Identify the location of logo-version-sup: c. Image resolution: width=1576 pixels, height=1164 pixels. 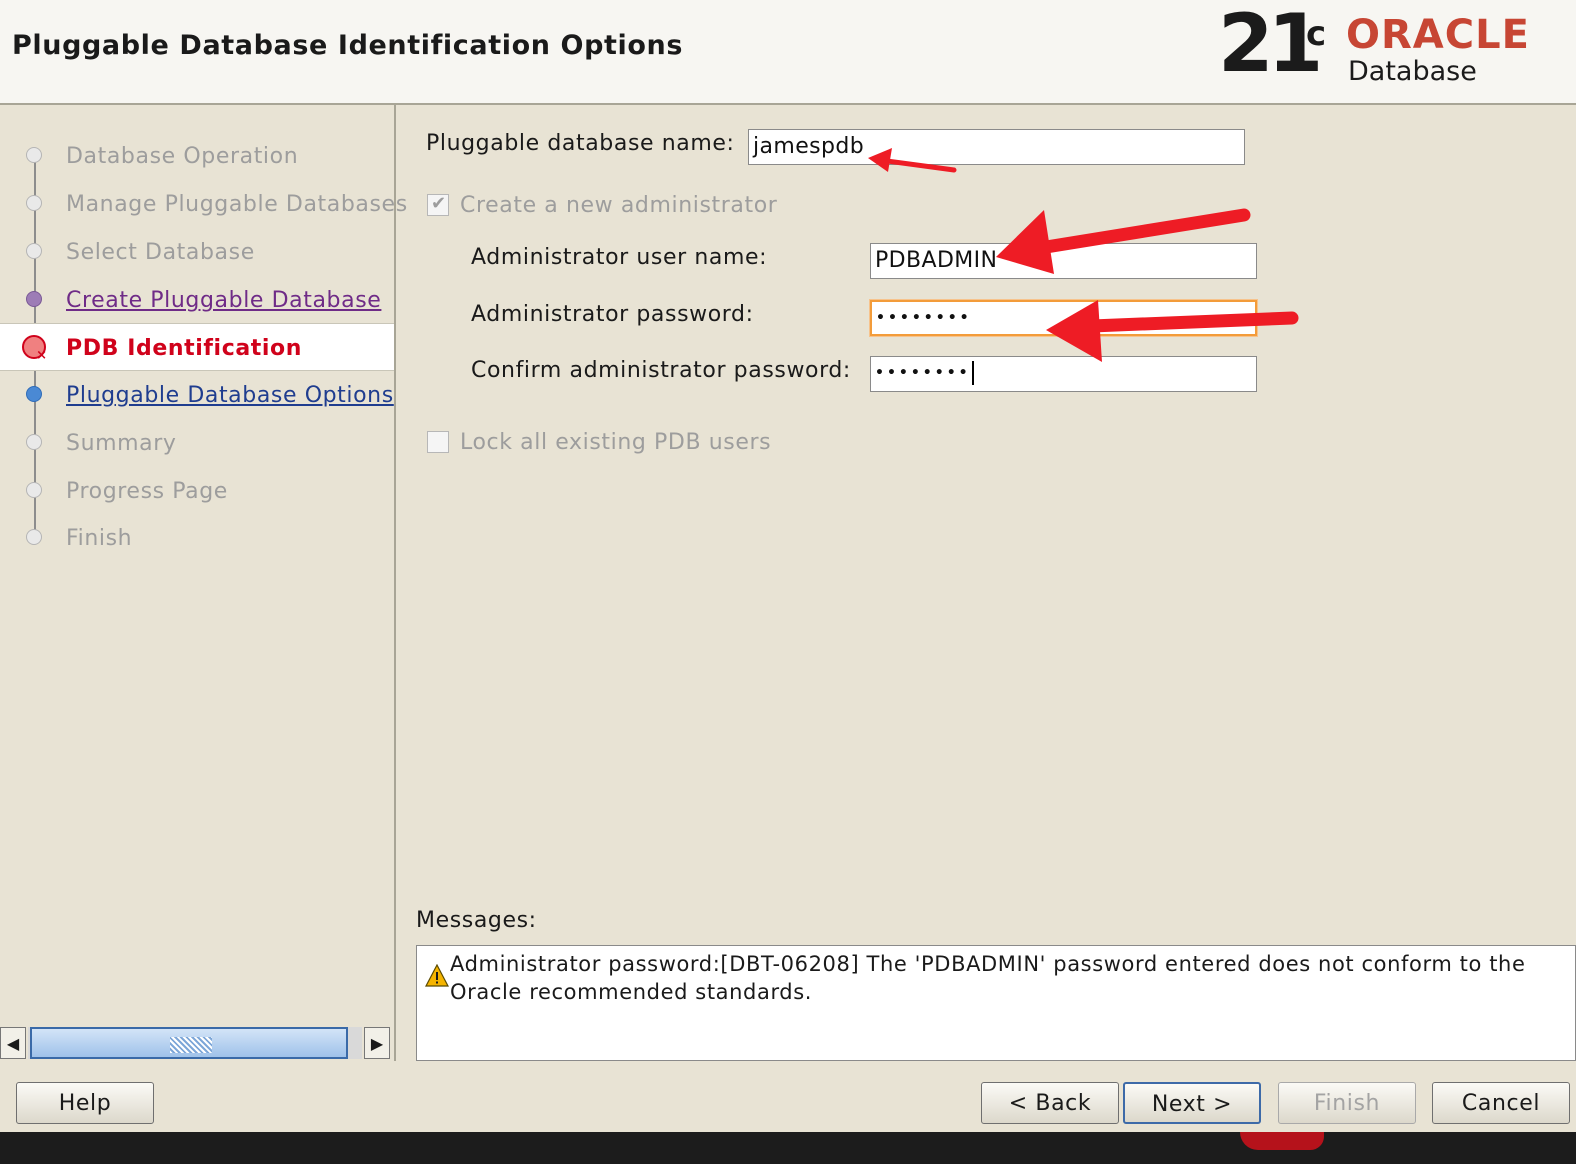
(1316, 34).